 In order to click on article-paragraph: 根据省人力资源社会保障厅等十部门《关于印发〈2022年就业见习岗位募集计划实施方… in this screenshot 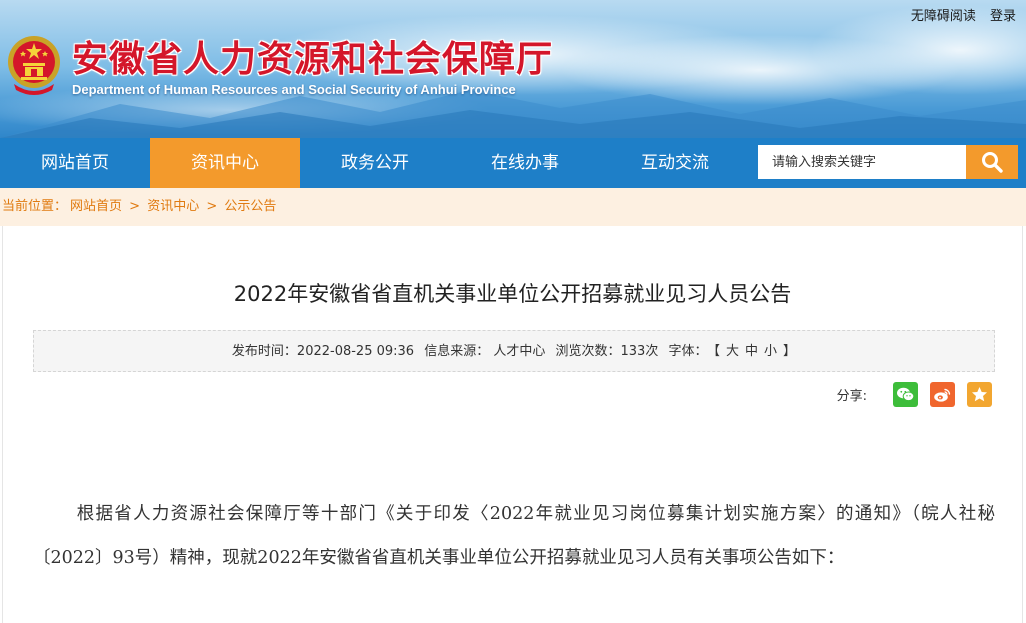, I will do `click(514, 536)`.